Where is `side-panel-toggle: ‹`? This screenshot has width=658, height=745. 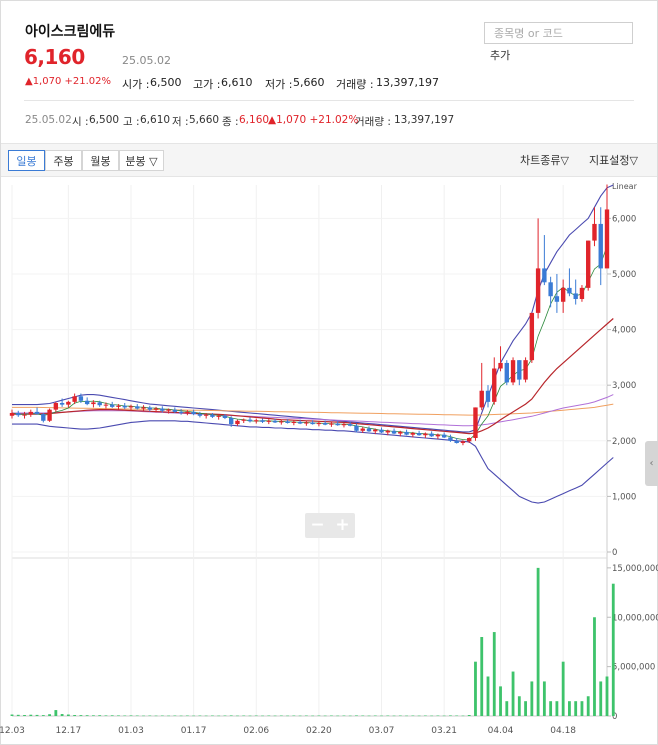
side-panel-toggle: ‹ is located at coordinates (651, 463).